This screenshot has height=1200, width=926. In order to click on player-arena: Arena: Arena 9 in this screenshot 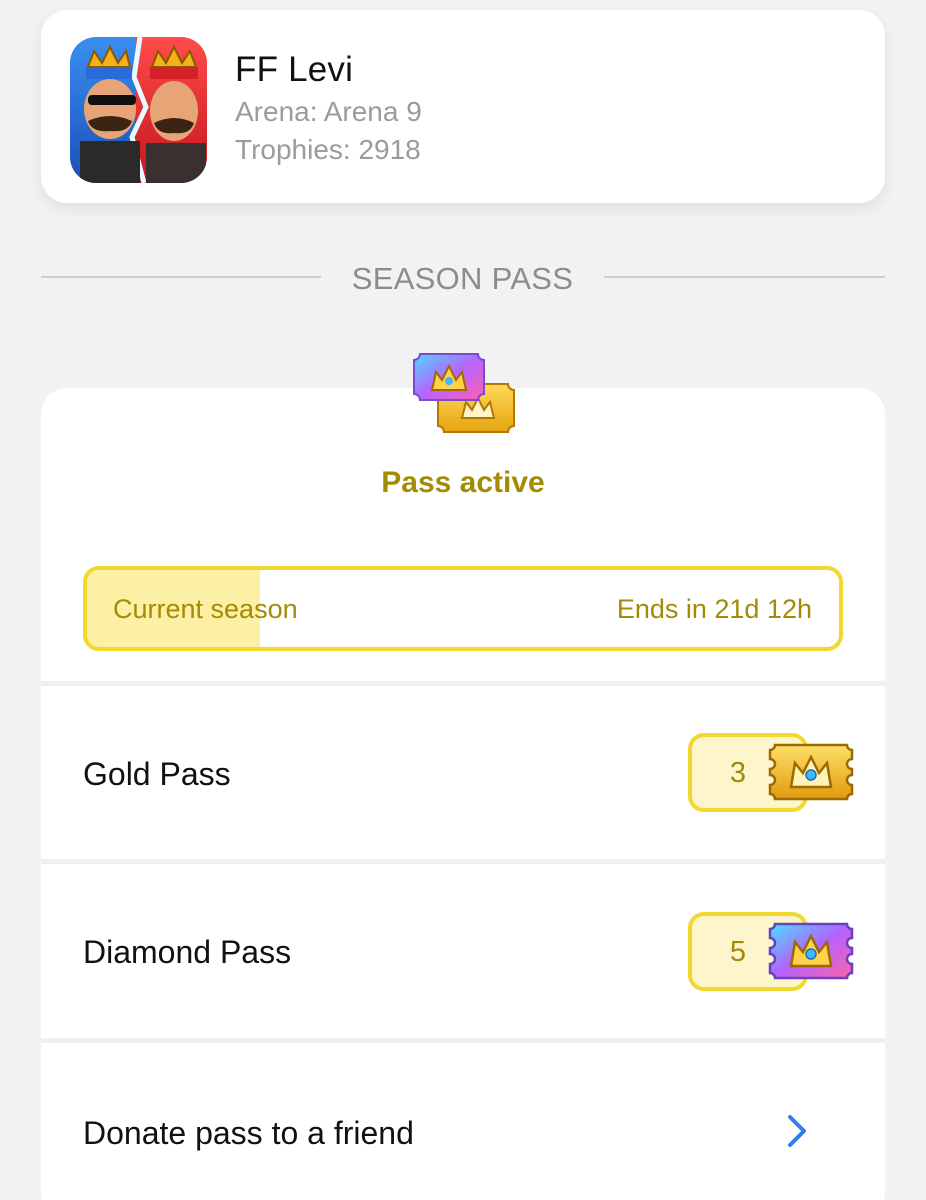, I will do `click(328, 111)`.